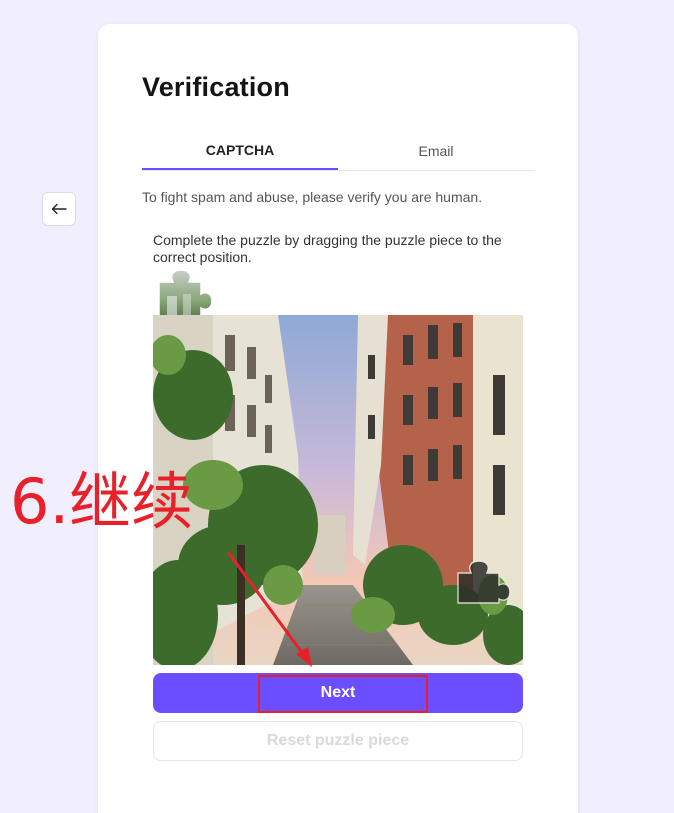 The image size is (674, 813). I want to click on annotation-label: 6.继续, so click(102, 501).